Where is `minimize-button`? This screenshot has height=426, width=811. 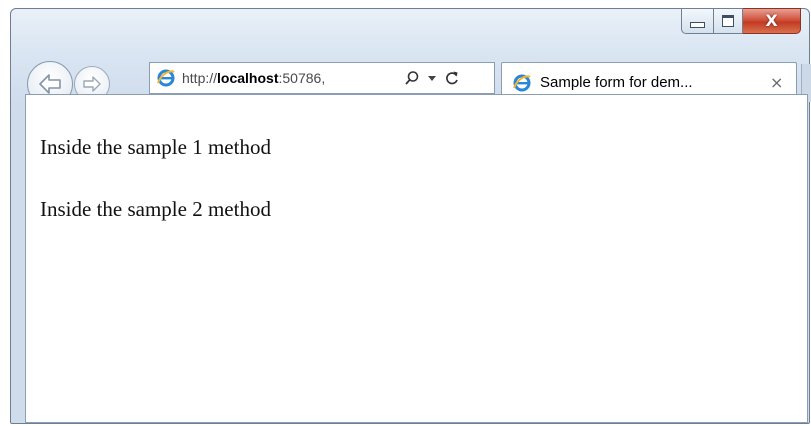 minimize-button is located at coordinates (697, 21).